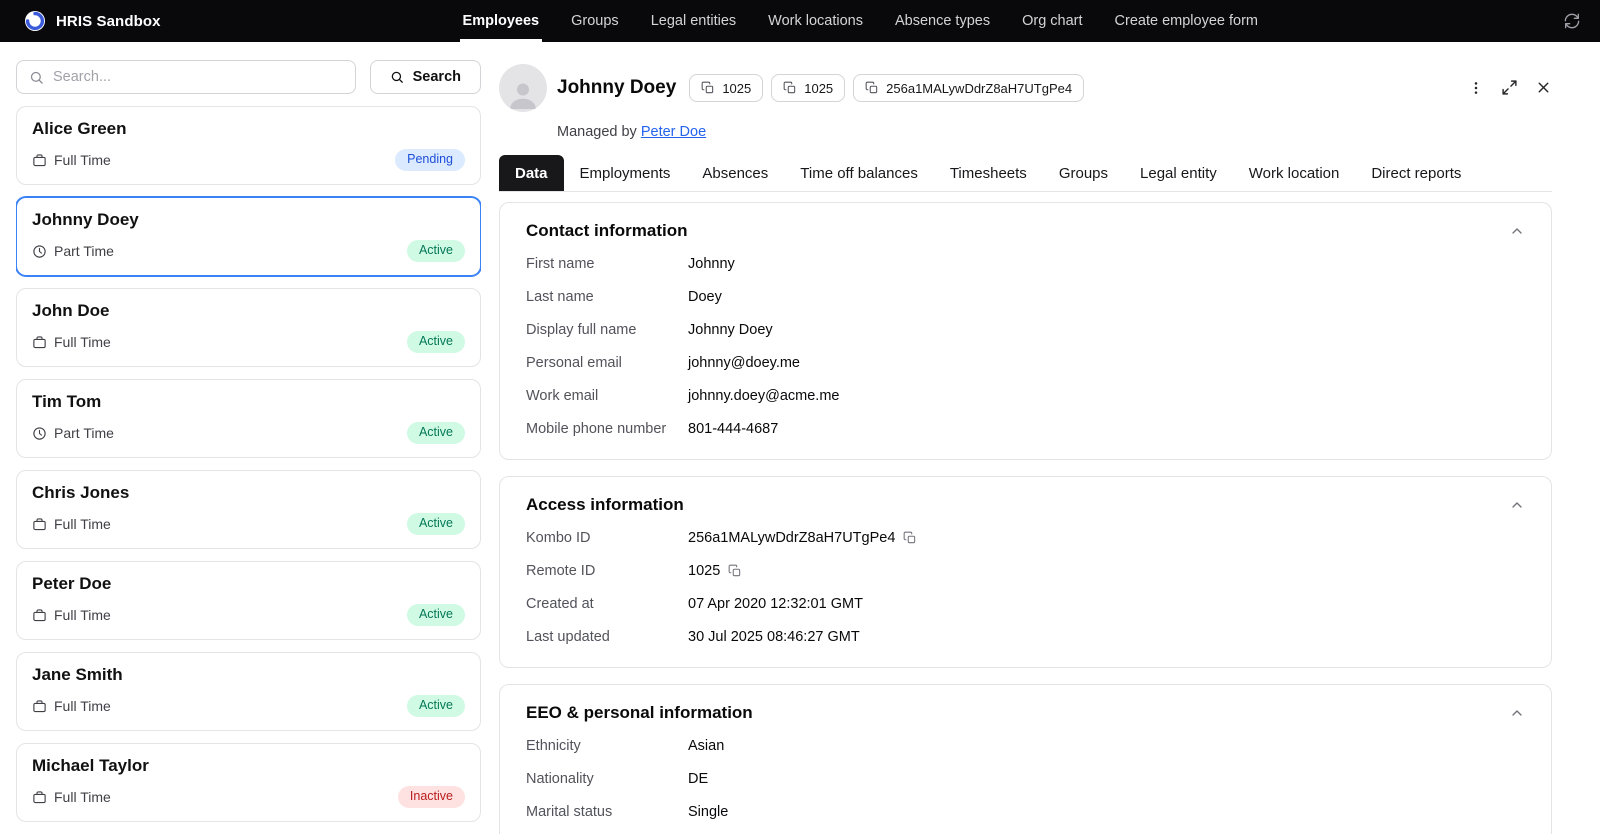 The height and width of the screenshot is (834, 1600). I want to click on search-row: Search, so click(248, 77).